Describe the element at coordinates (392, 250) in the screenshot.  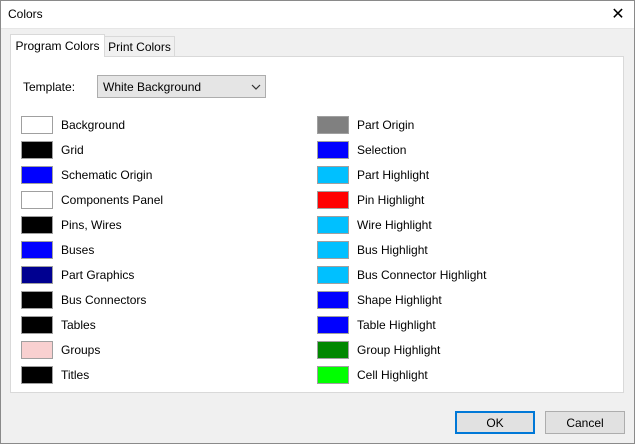
I see `color-label: Bus Highlight` at that location.